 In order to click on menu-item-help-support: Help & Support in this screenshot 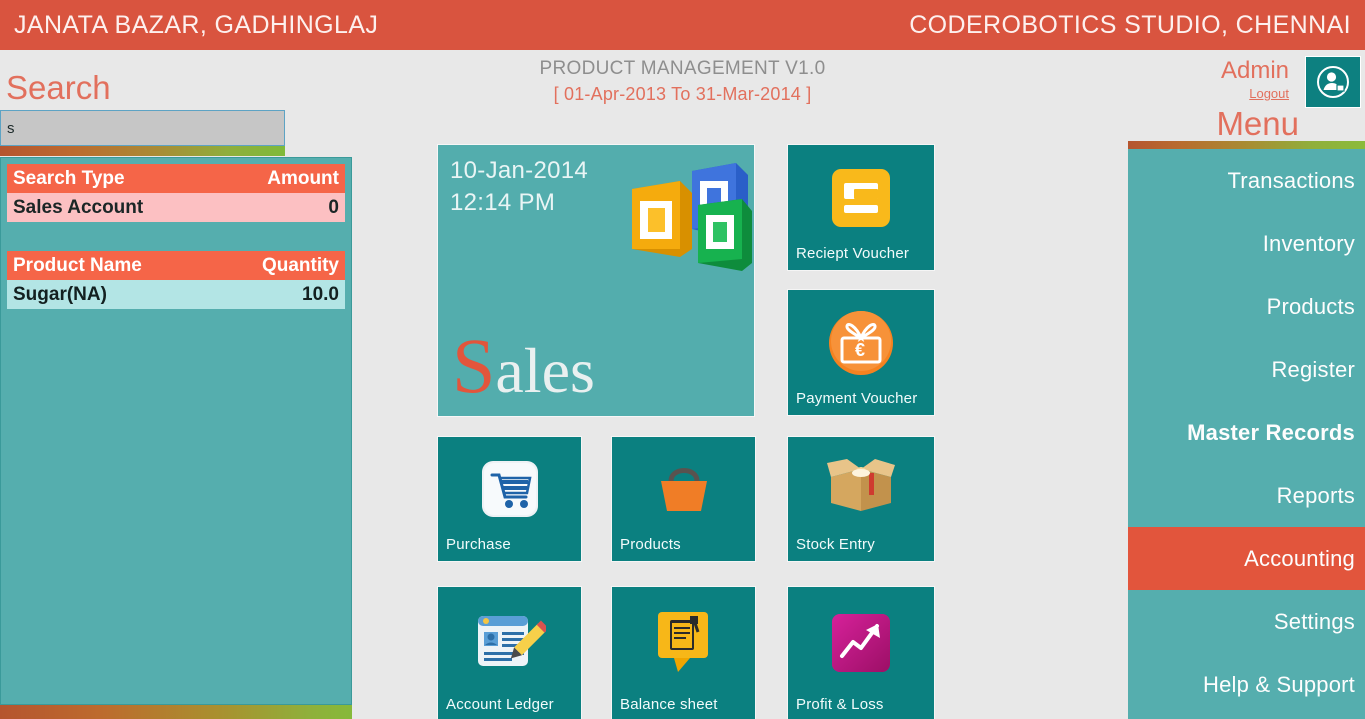, I will do `click(1246, 684)`.